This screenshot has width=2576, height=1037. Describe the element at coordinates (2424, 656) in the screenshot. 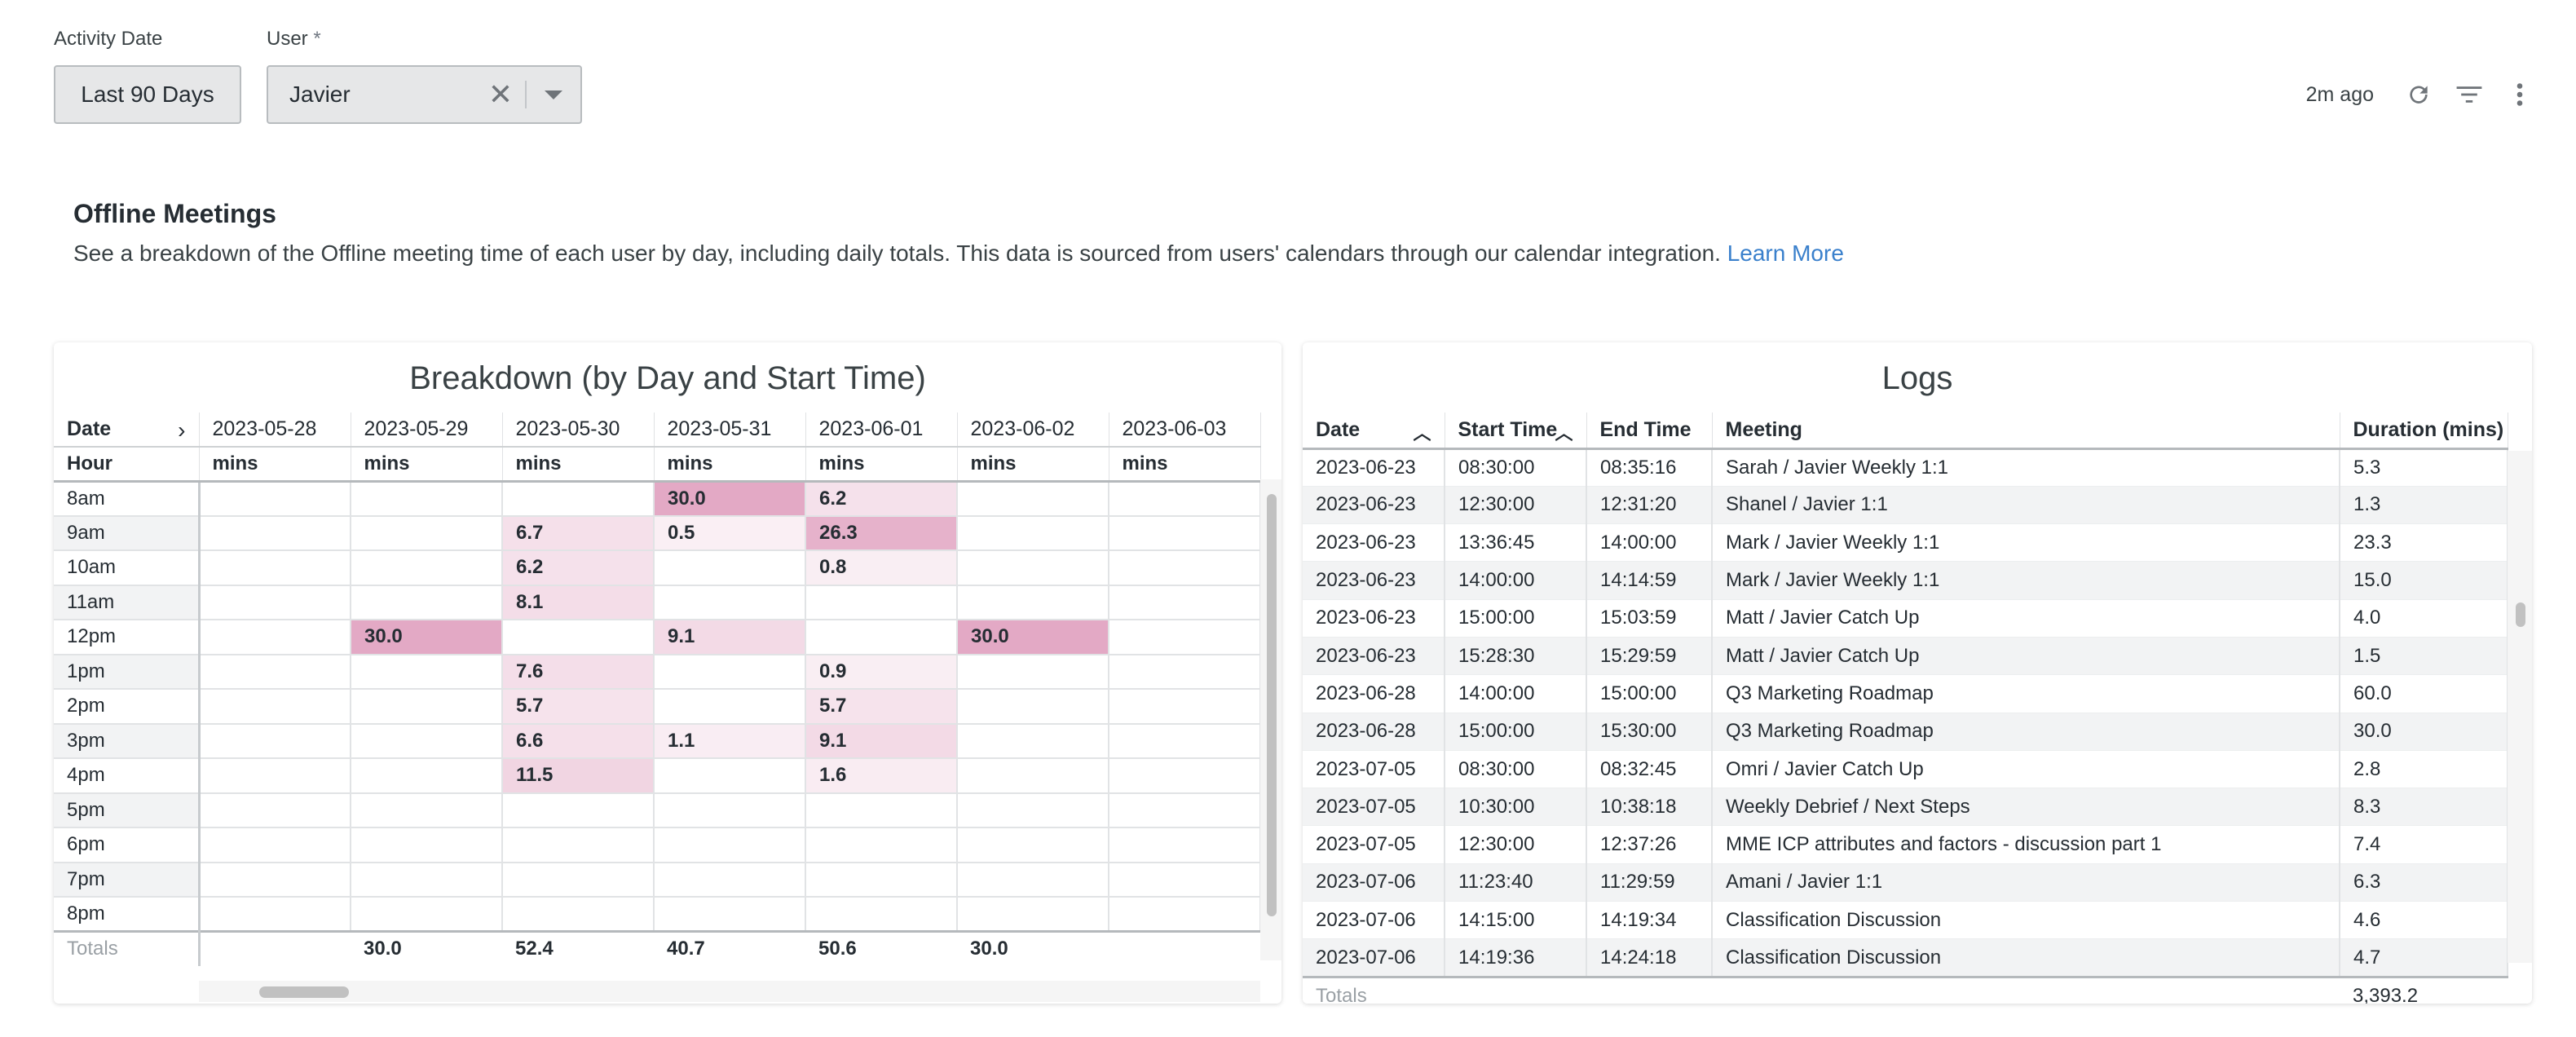

I see `log-duration: 1.5` at that location.